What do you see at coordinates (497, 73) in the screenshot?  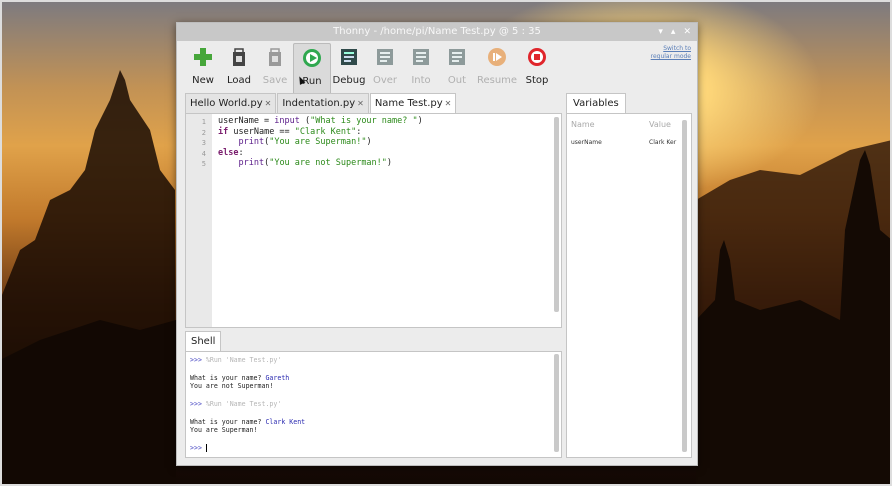 I see `resume-button: Resume` at bounding box center [497, 73].